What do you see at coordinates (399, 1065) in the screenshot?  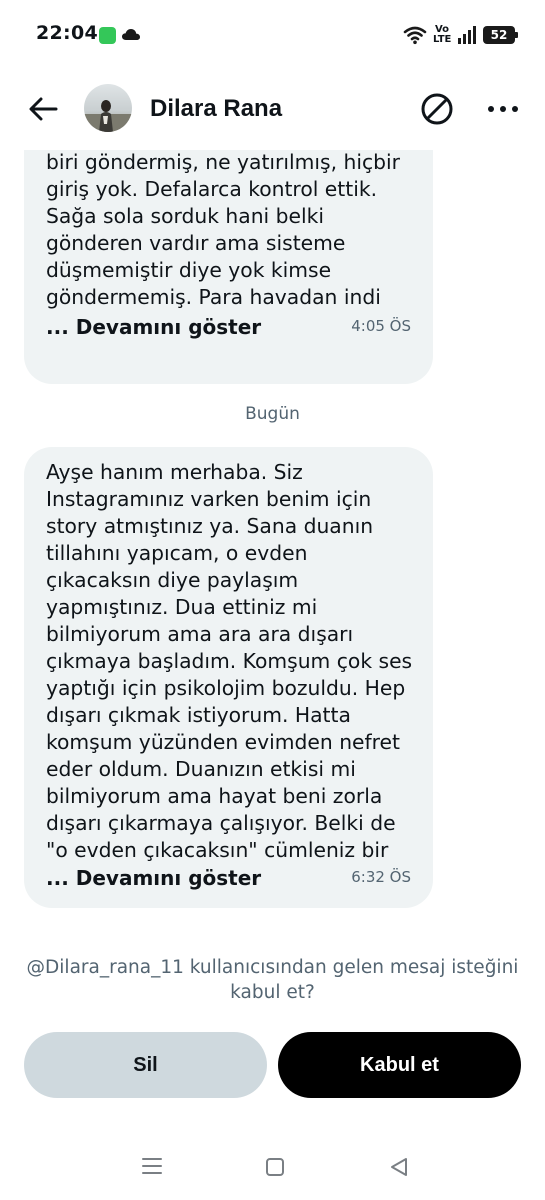 I see `accept-button: Kabul et` at bounding box center [399, 1065].